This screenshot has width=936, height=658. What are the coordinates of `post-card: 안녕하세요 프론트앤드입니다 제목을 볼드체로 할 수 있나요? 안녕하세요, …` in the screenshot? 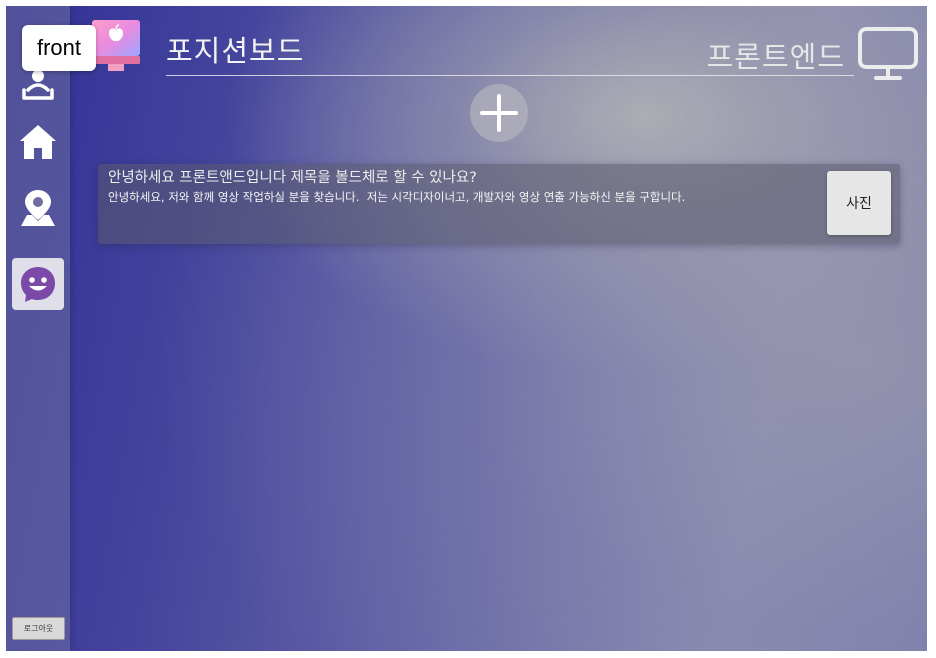 It's located at (499, 204).